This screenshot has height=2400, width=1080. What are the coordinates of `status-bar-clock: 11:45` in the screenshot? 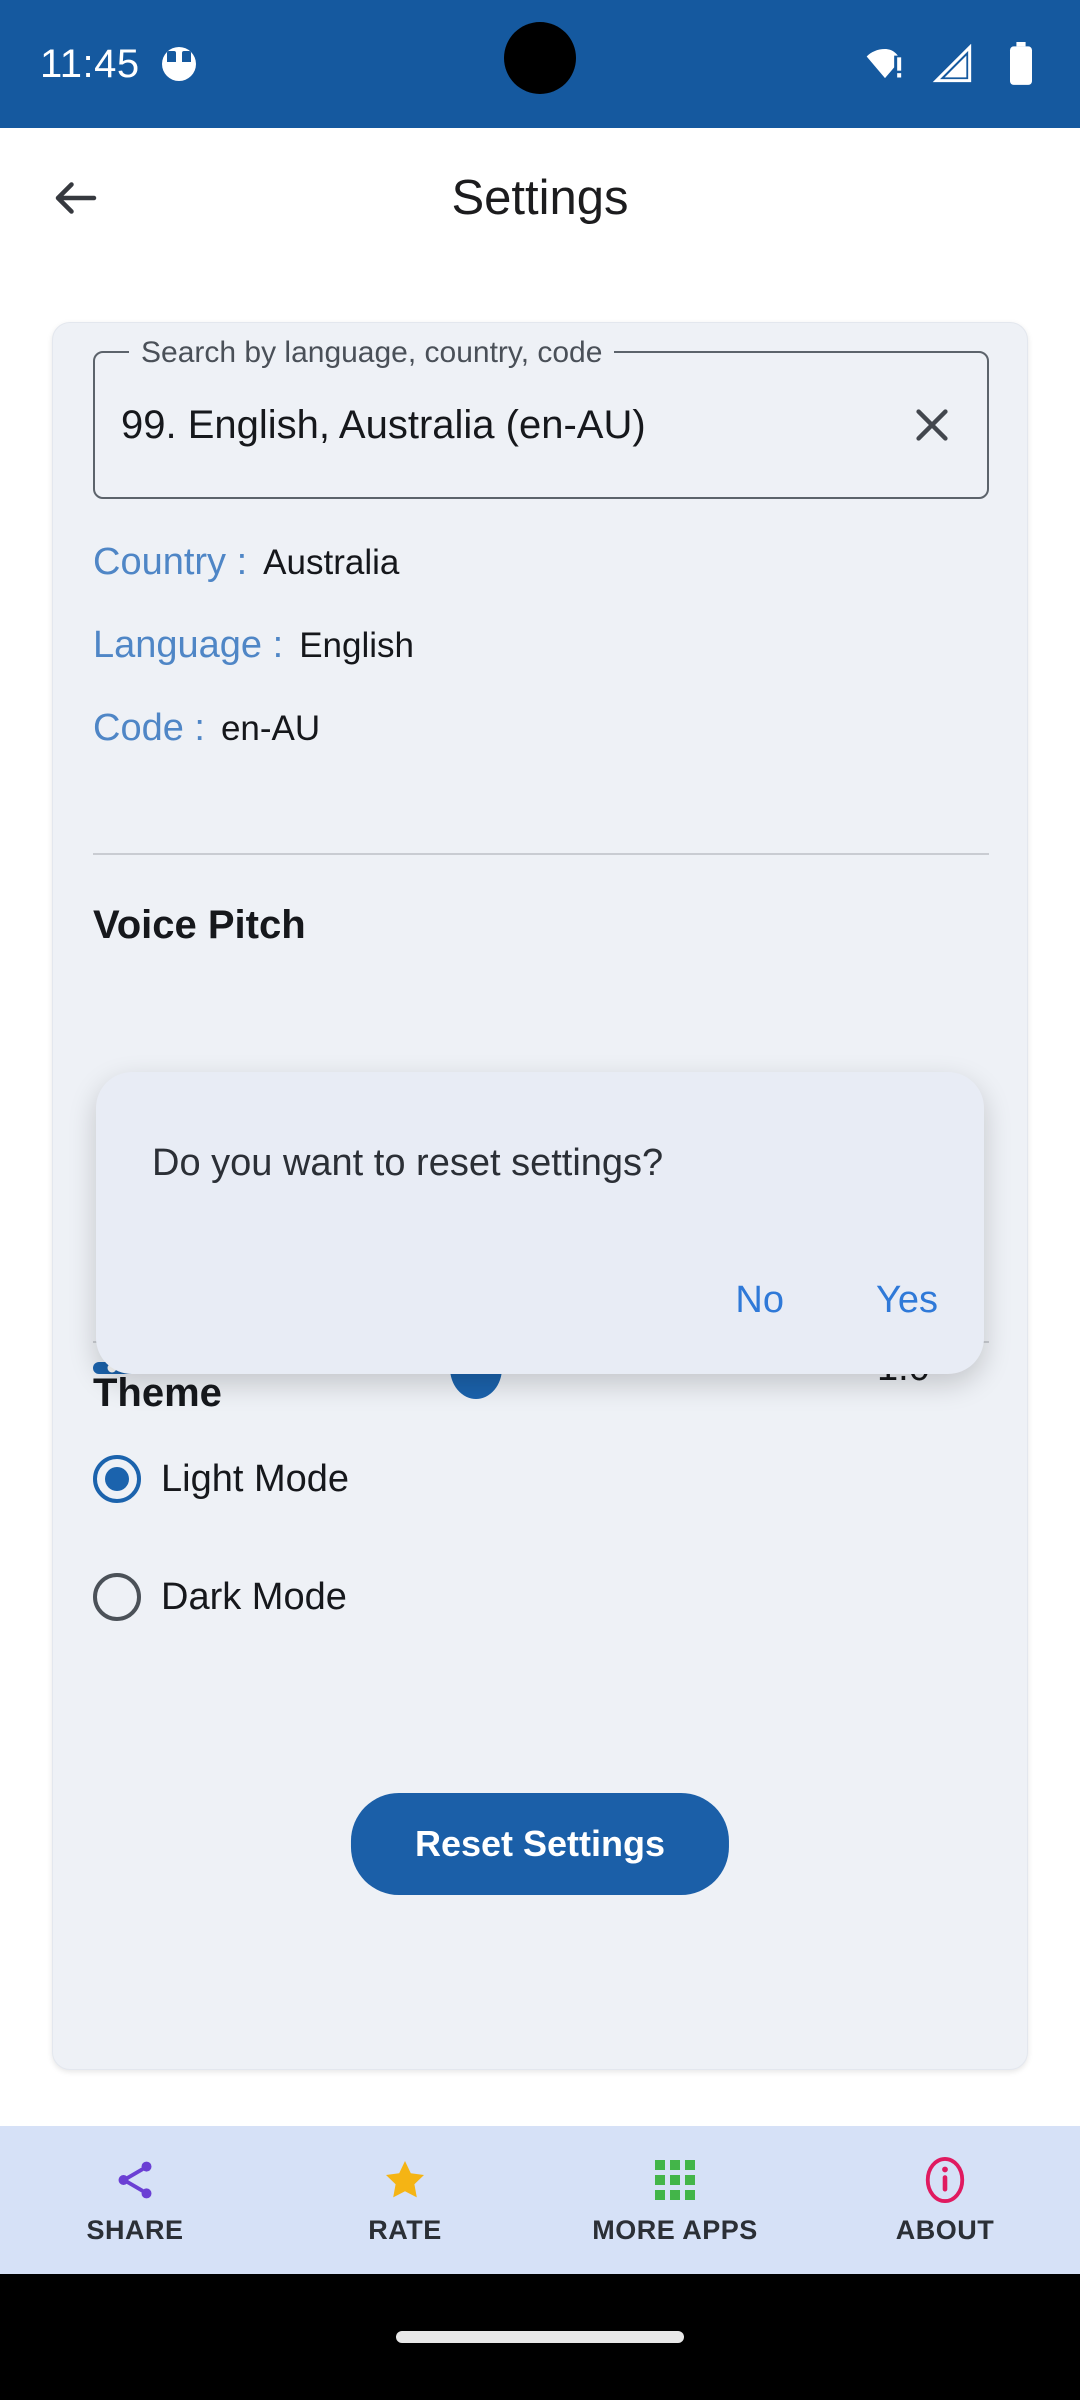 It's located at (90, 63).